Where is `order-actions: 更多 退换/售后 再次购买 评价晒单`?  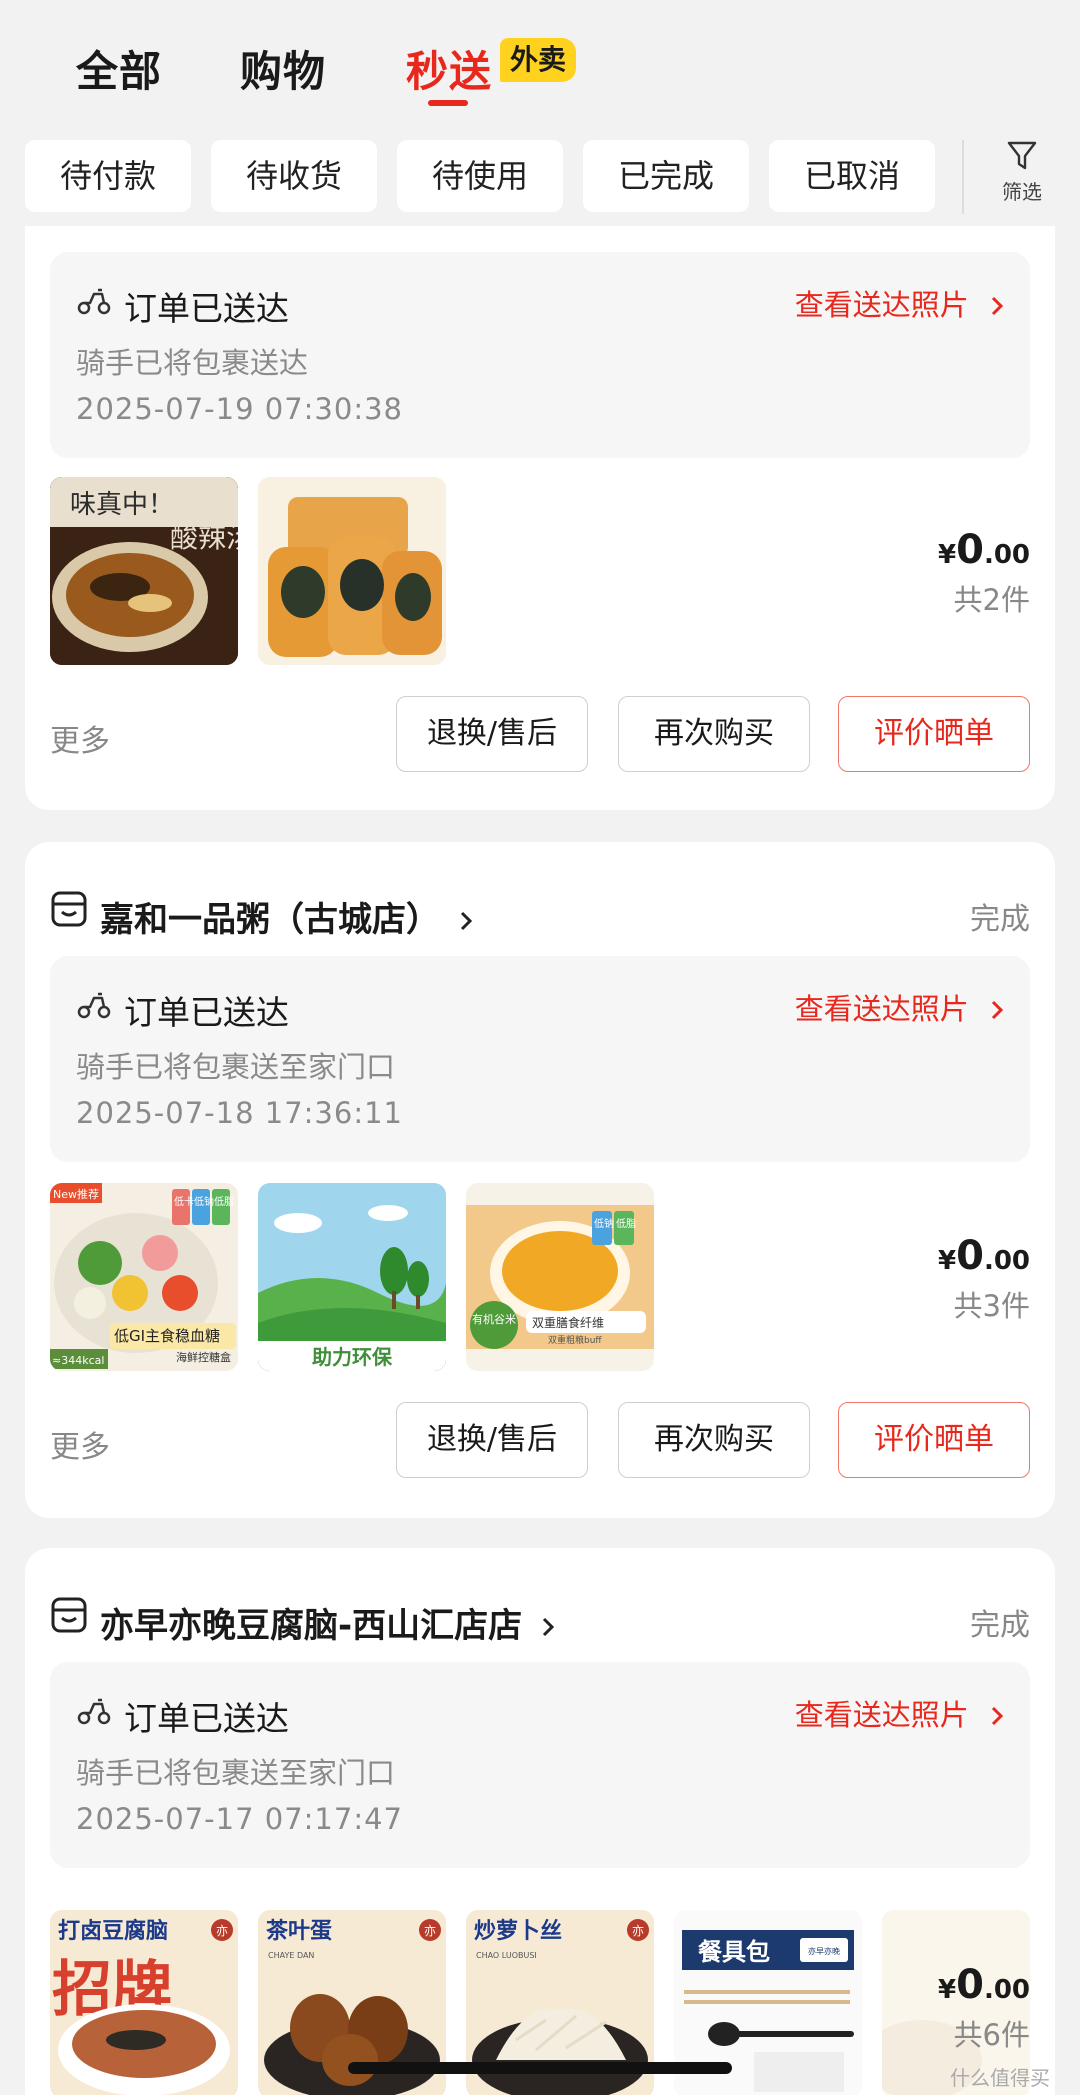
order-actions: 更多 退换/售后 再次购买 评价晒单 is located at coordinates (540, 734).